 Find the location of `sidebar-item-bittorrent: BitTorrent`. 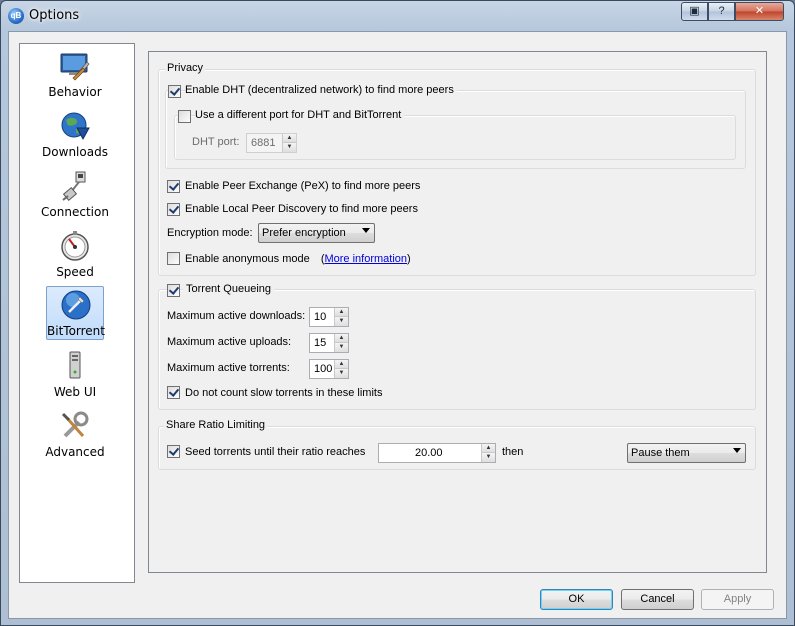

sidebar-item-bittorrent: BitTorrent is located at coordinates (75, 313).